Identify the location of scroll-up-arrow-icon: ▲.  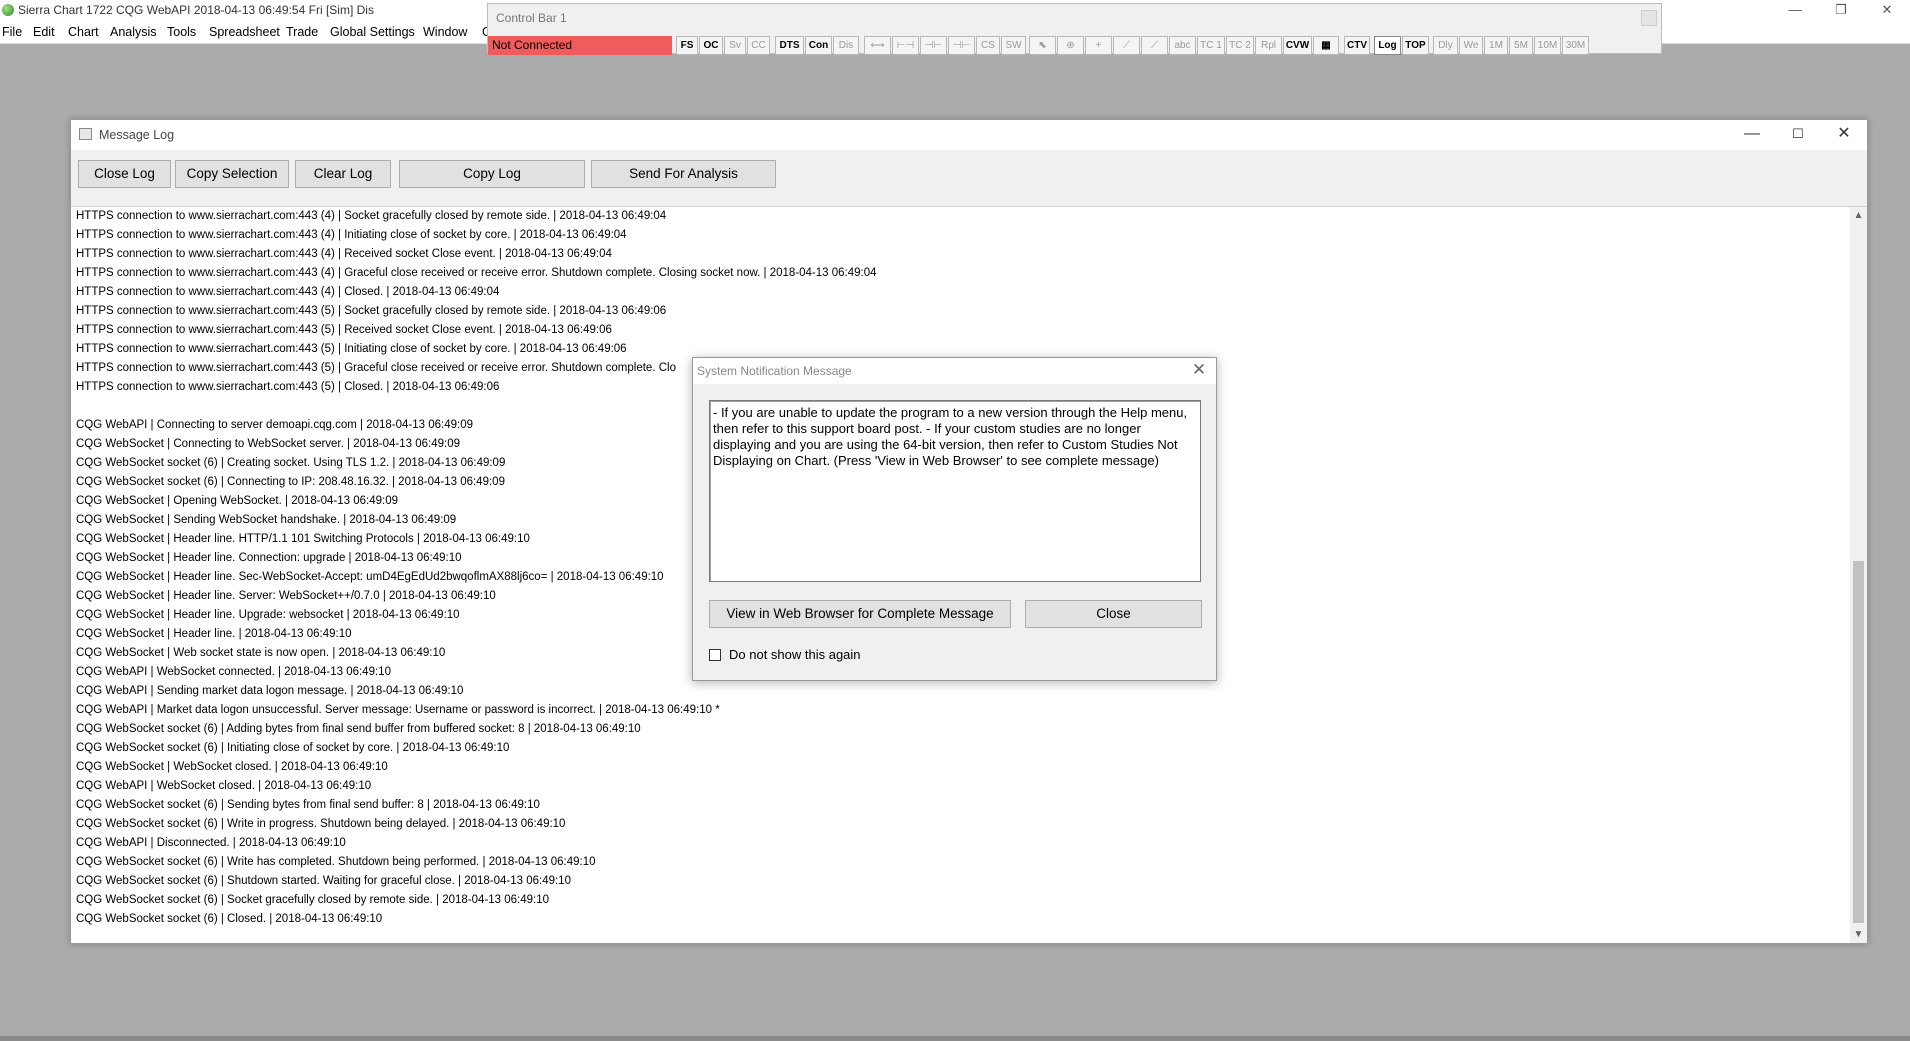
(1858, 215).